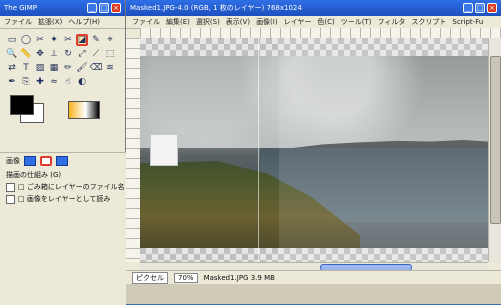 The width and height of the screenshot is (501, 305). Describe the element at coordinates (46, 161) in the screenshot. I see `panel-tab-active-icon` at that location.